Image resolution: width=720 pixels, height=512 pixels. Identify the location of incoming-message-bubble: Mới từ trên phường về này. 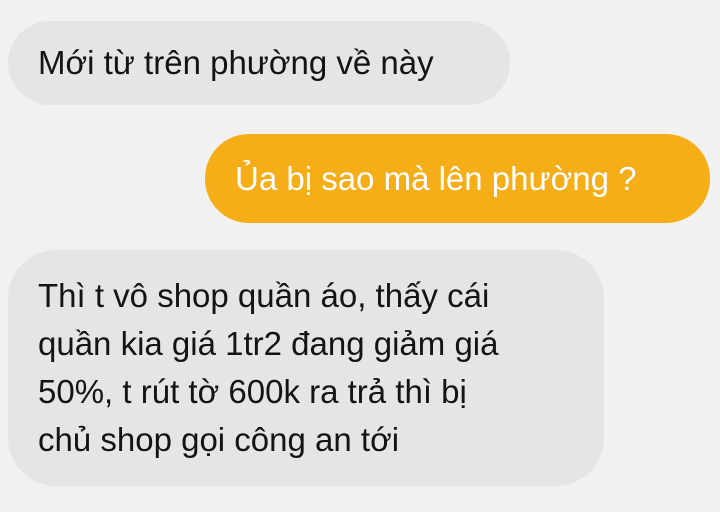
(259, 63).